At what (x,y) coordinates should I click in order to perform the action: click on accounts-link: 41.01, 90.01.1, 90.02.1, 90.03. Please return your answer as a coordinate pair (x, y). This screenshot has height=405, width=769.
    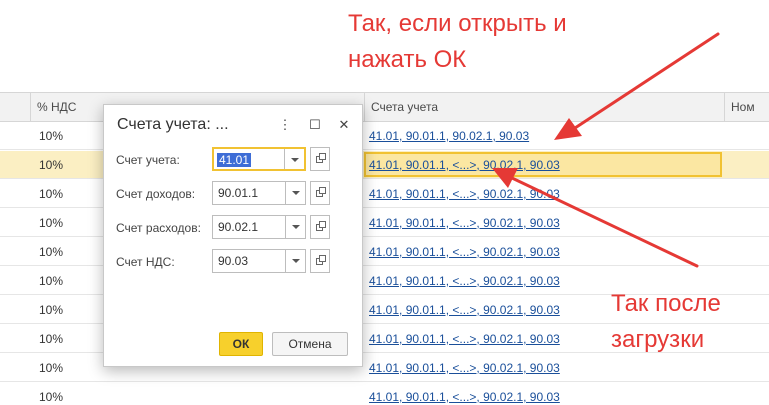
    Looking at the image, I should click on (449, 136).